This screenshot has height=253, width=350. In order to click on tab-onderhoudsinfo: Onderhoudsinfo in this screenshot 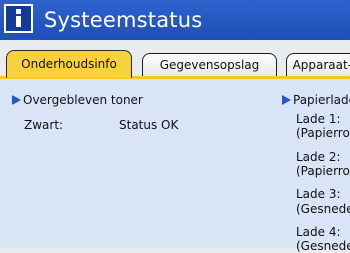, I will do `click(69, 64)`.